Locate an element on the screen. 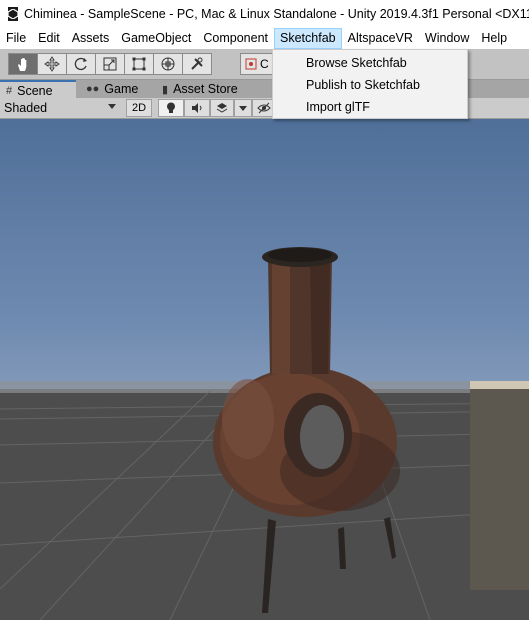  menu-window: Window is located at coordinates (447, 38).